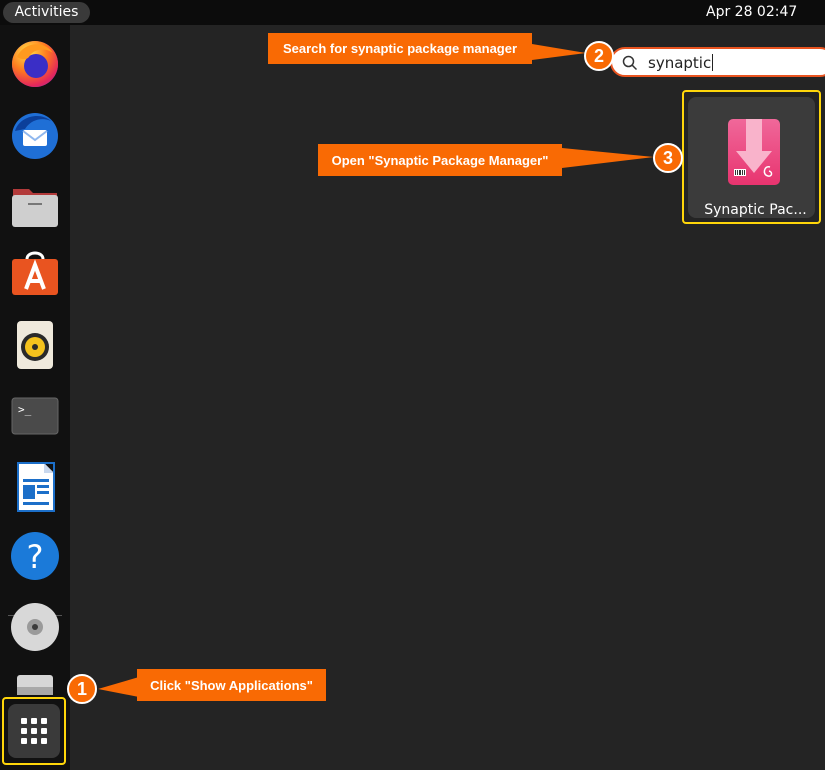 Image resolution: width=825 pixels, height=770 pixels. I want to click on step-badge-3-number: 3, so click(667, 157).